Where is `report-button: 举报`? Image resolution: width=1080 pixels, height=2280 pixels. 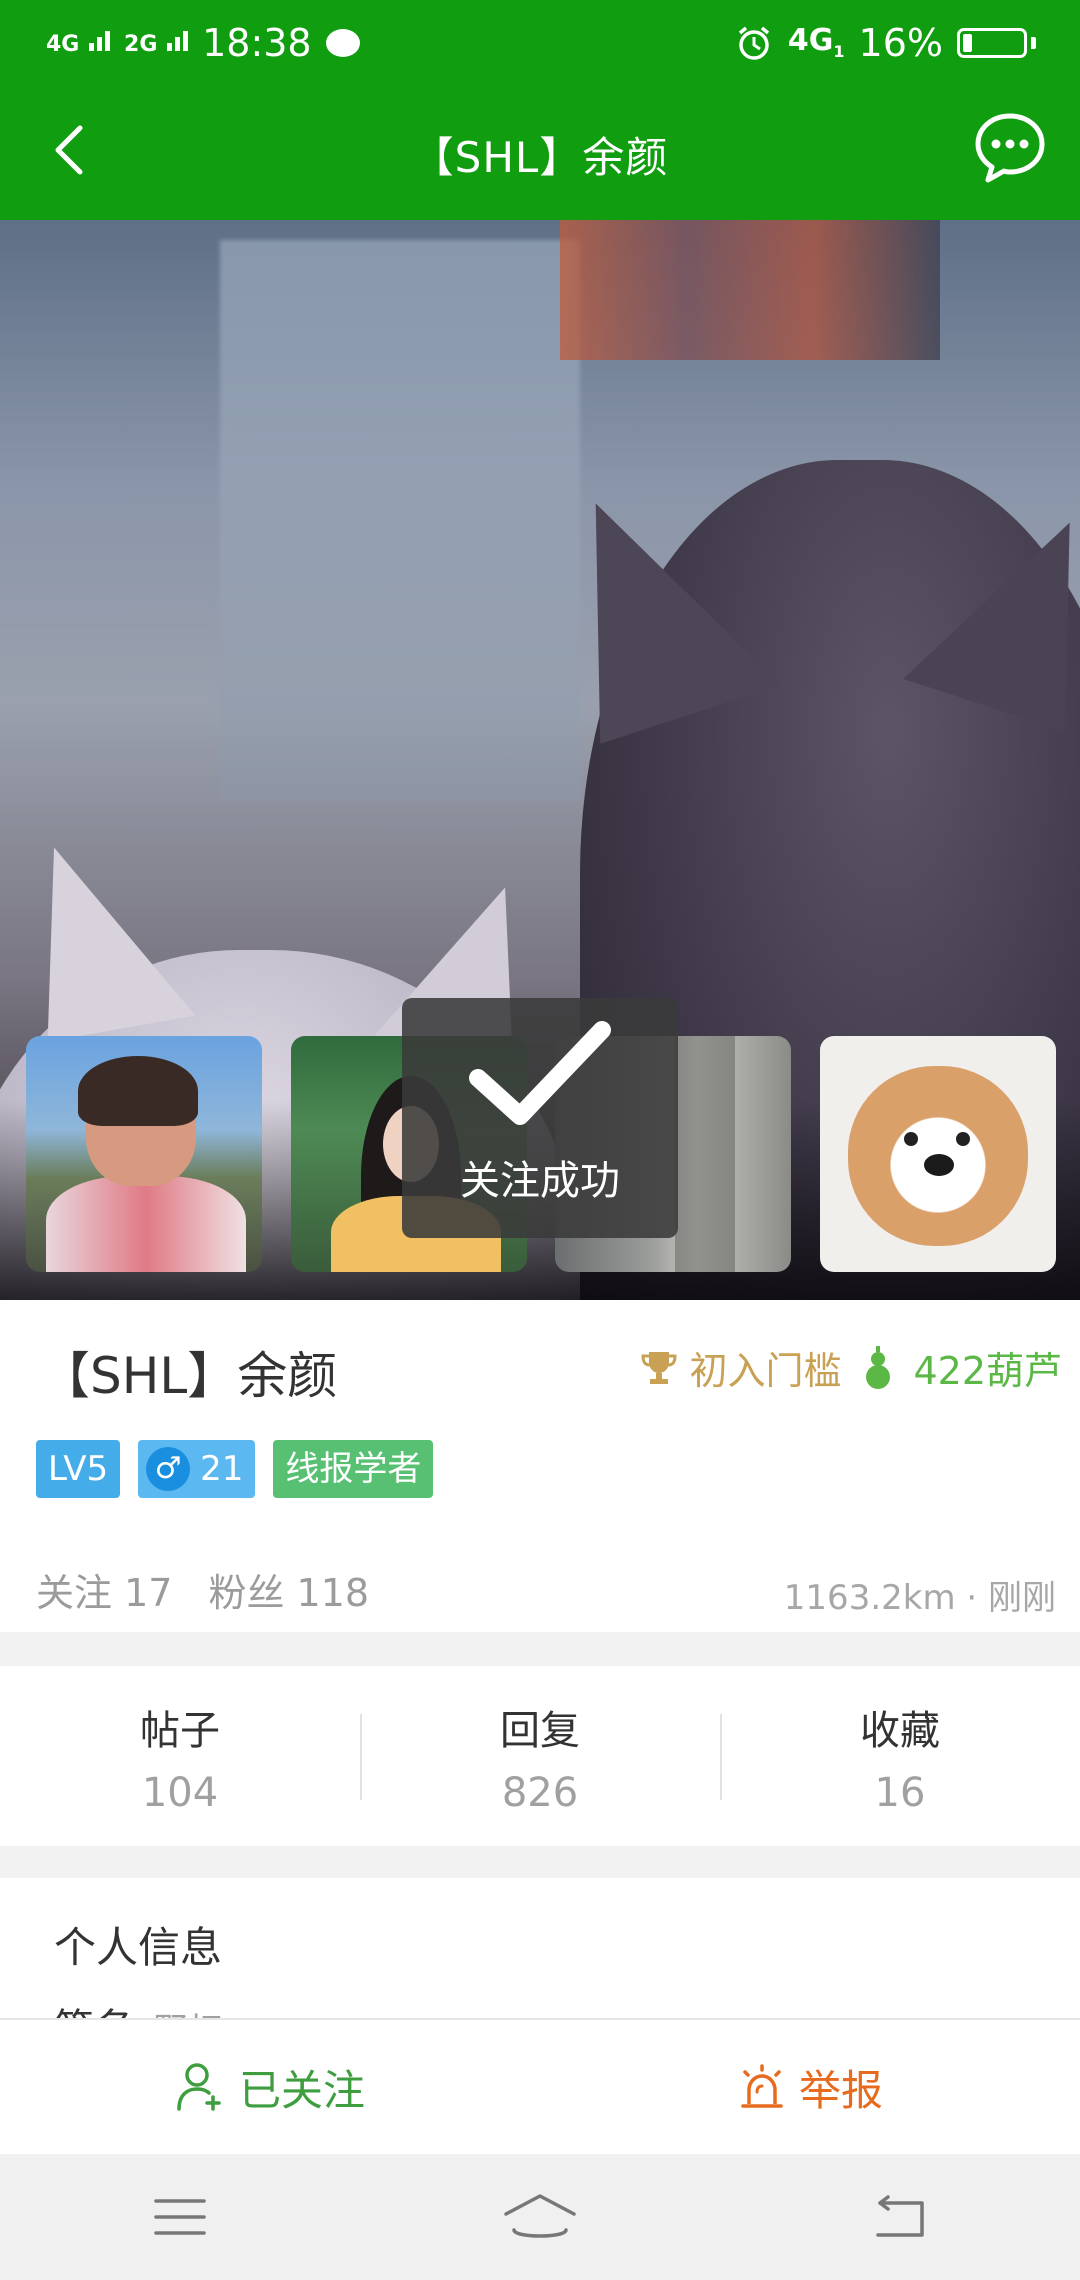 report-button: 举报 is located at coordinates (810, 2087).